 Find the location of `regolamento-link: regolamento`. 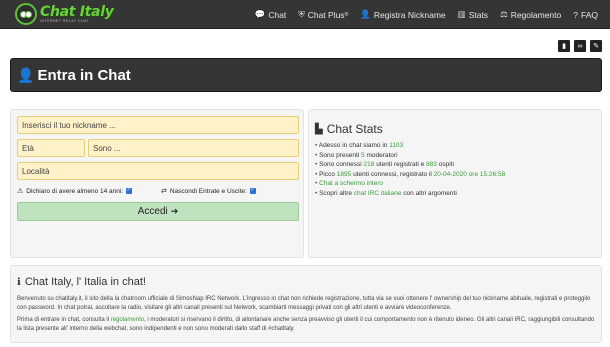

regolamento-link: regolamento is located at coordinates (127, 320).